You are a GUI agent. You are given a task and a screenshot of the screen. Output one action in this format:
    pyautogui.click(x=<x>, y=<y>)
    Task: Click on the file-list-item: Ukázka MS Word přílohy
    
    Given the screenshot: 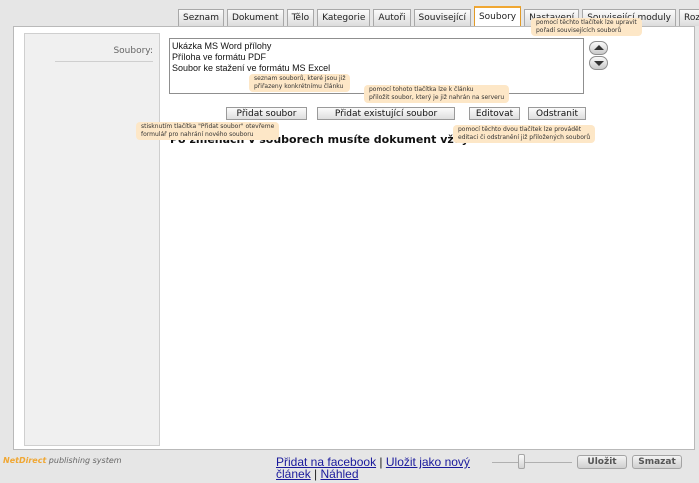 What is the action you would take?
    pyautogui.click(x=376, y=46)
    